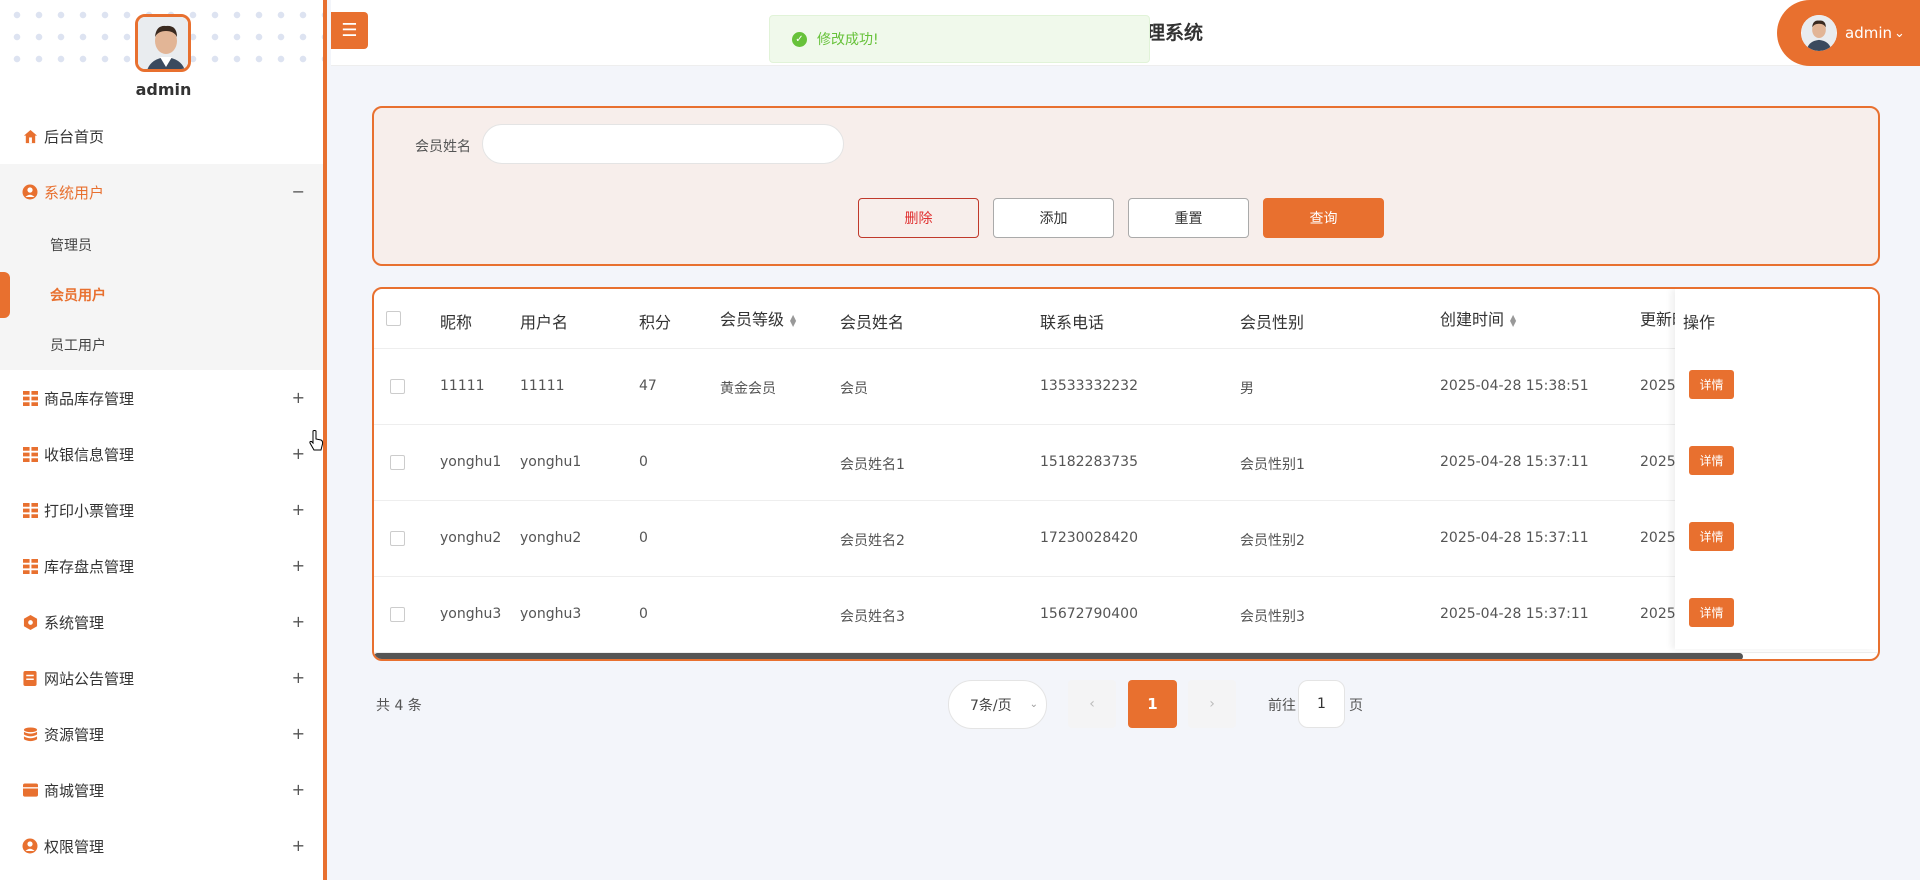 The image size is (1920, 880). What do you see at coordinates (161, 678) in the screenshot?
I see `sidebar-item-notice: 网站公告管理 +` at bounding box center [161, 678].